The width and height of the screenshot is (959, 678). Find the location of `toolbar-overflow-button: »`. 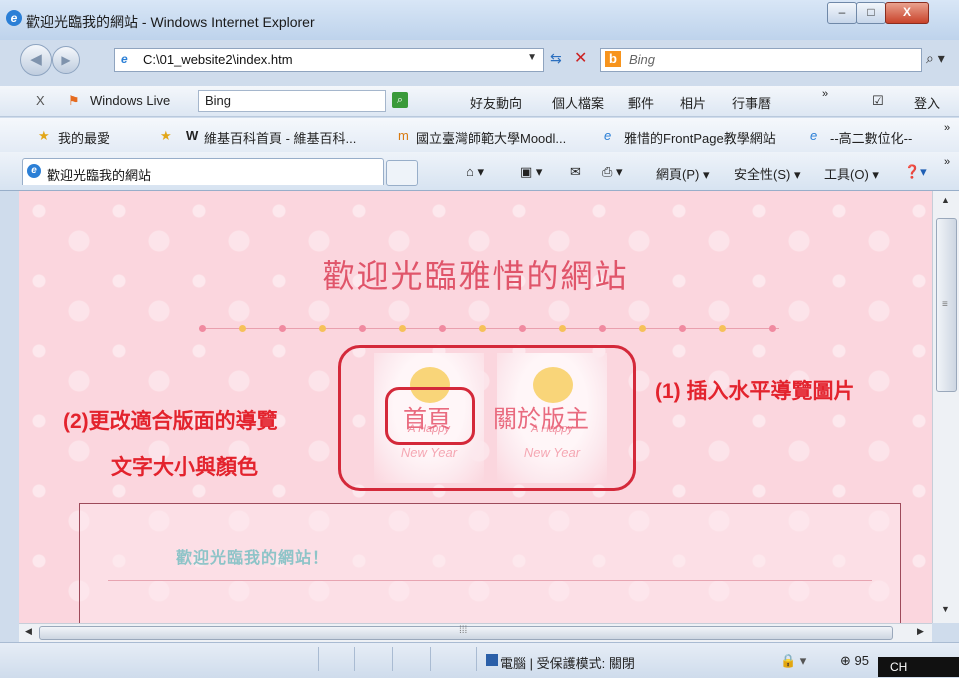

toolbar-overflow-button: » is located at coordinates (825, 94).